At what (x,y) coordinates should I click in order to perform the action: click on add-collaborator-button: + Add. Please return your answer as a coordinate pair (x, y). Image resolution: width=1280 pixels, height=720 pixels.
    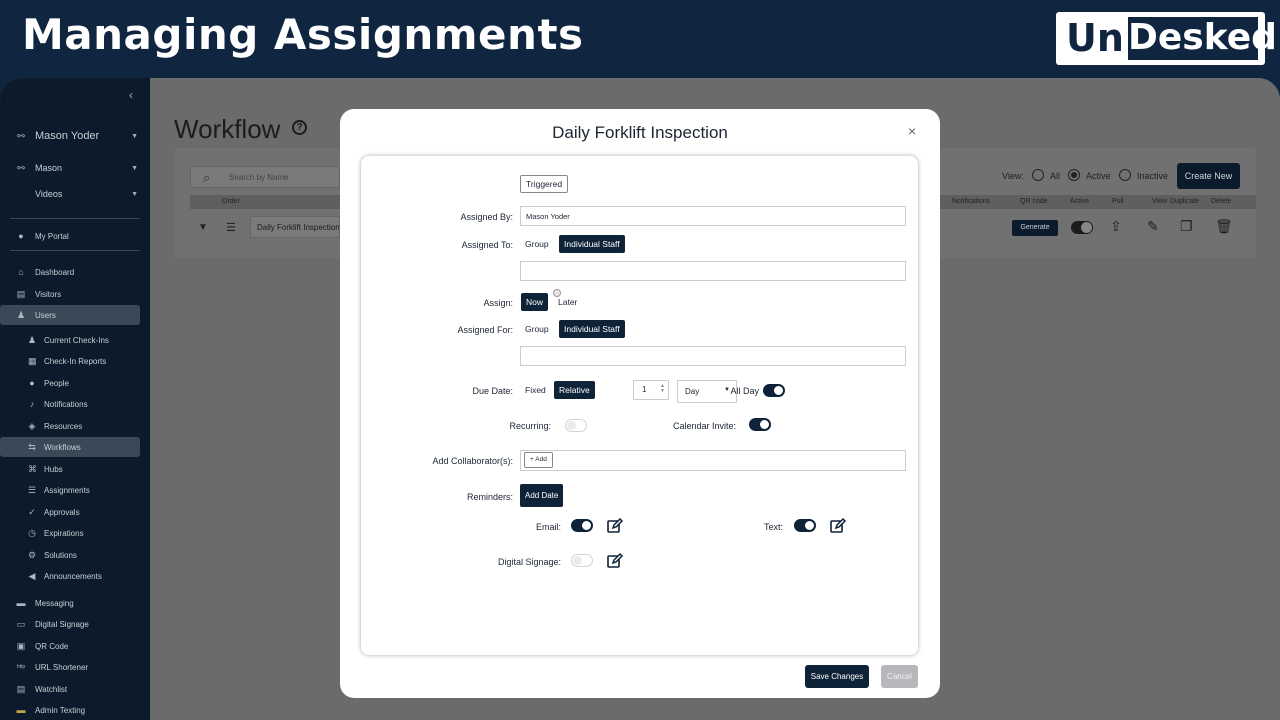
    Looking at the image, I should click on (538, 460).